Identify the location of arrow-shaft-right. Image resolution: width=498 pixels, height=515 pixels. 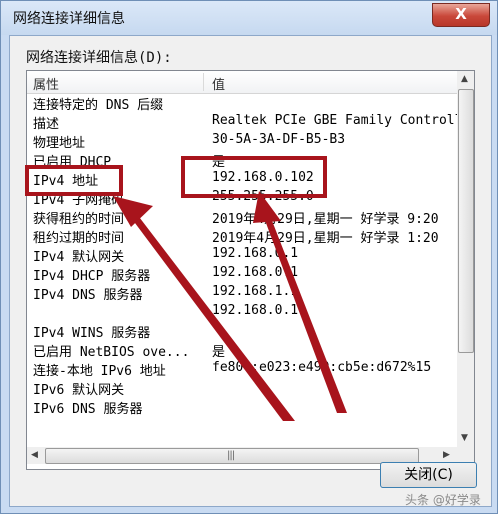
(305, 313).